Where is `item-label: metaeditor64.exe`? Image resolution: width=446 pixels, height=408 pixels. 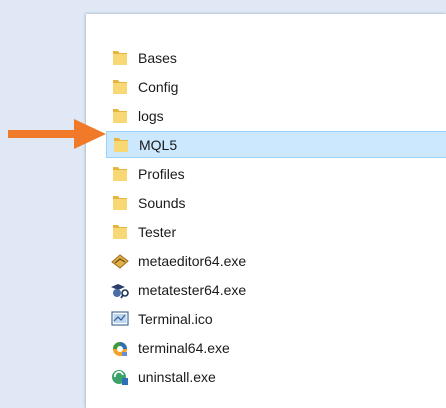 item-label: metaeditor64.exe is located at coordinates (192, 260).